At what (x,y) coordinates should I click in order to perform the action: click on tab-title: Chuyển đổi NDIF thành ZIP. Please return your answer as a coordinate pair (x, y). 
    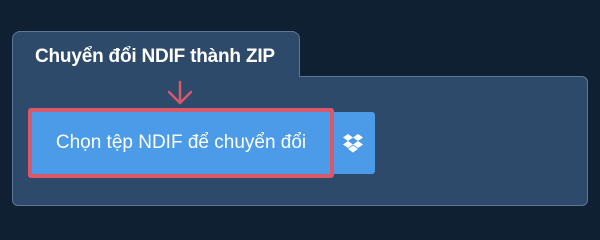
    Looking at the image, I should click on (155, 56).